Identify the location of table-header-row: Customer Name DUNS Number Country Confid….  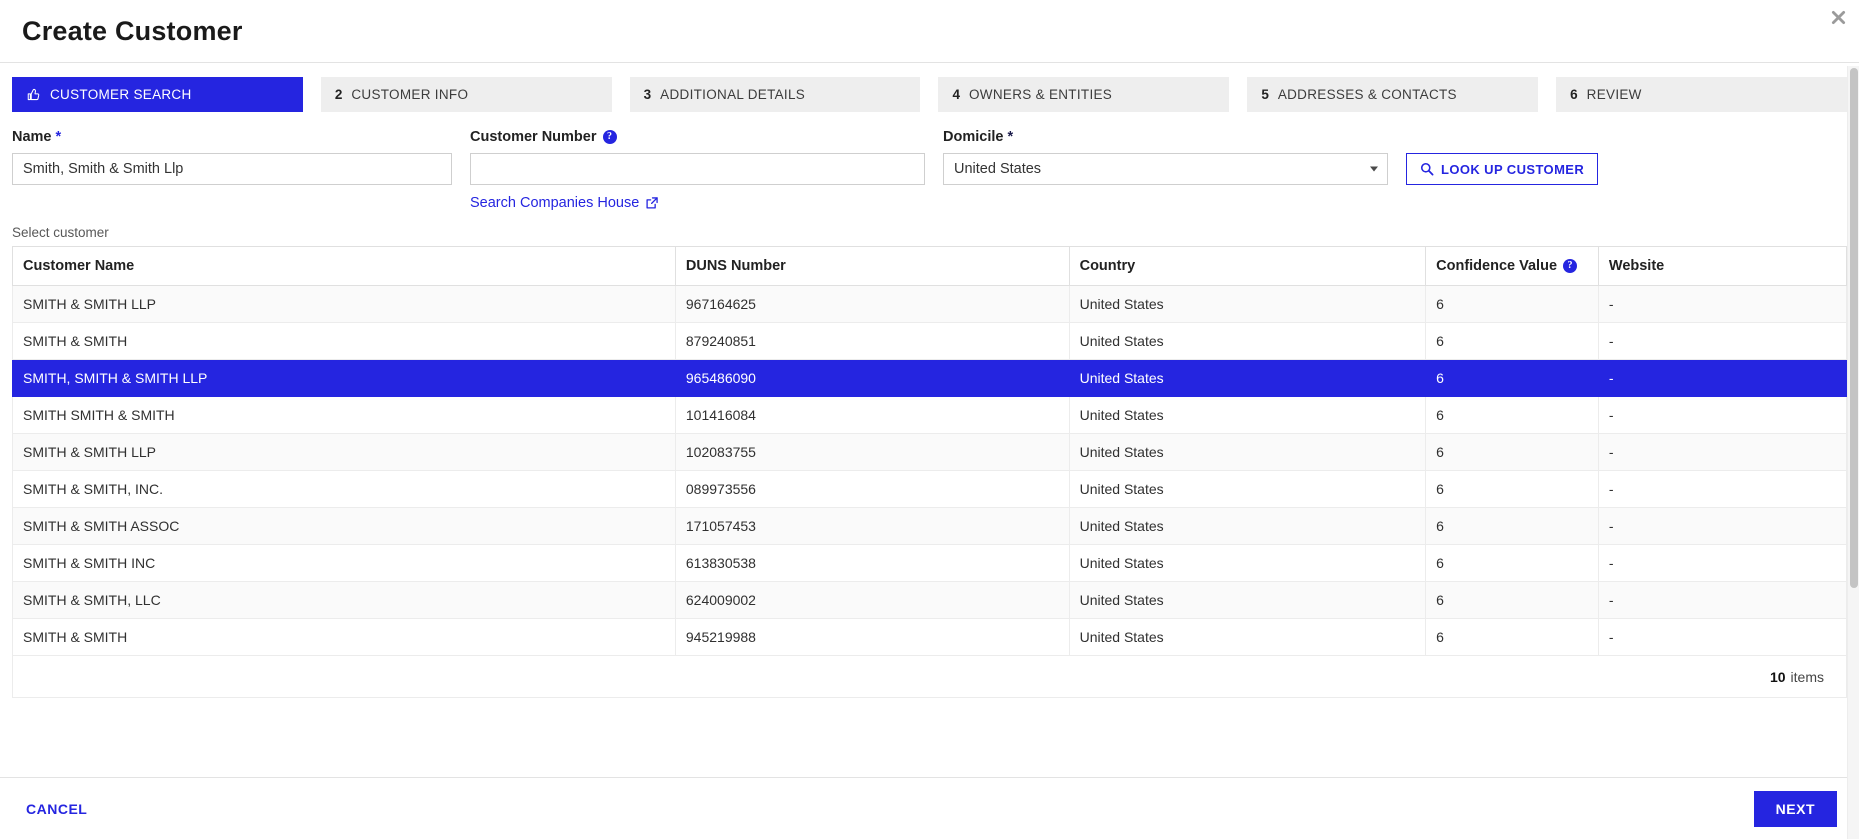
(930, 266).